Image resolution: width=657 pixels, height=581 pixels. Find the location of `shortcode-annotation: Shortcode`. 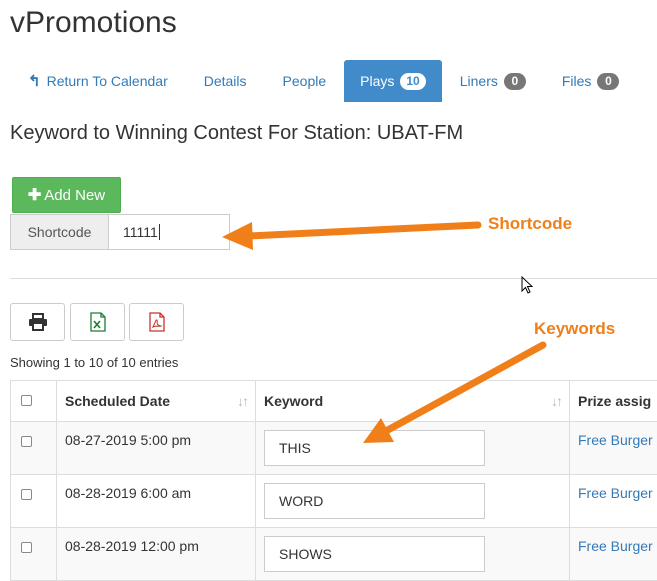

shortcode-annotation: Shortcode is located at coordinates (530, 224).